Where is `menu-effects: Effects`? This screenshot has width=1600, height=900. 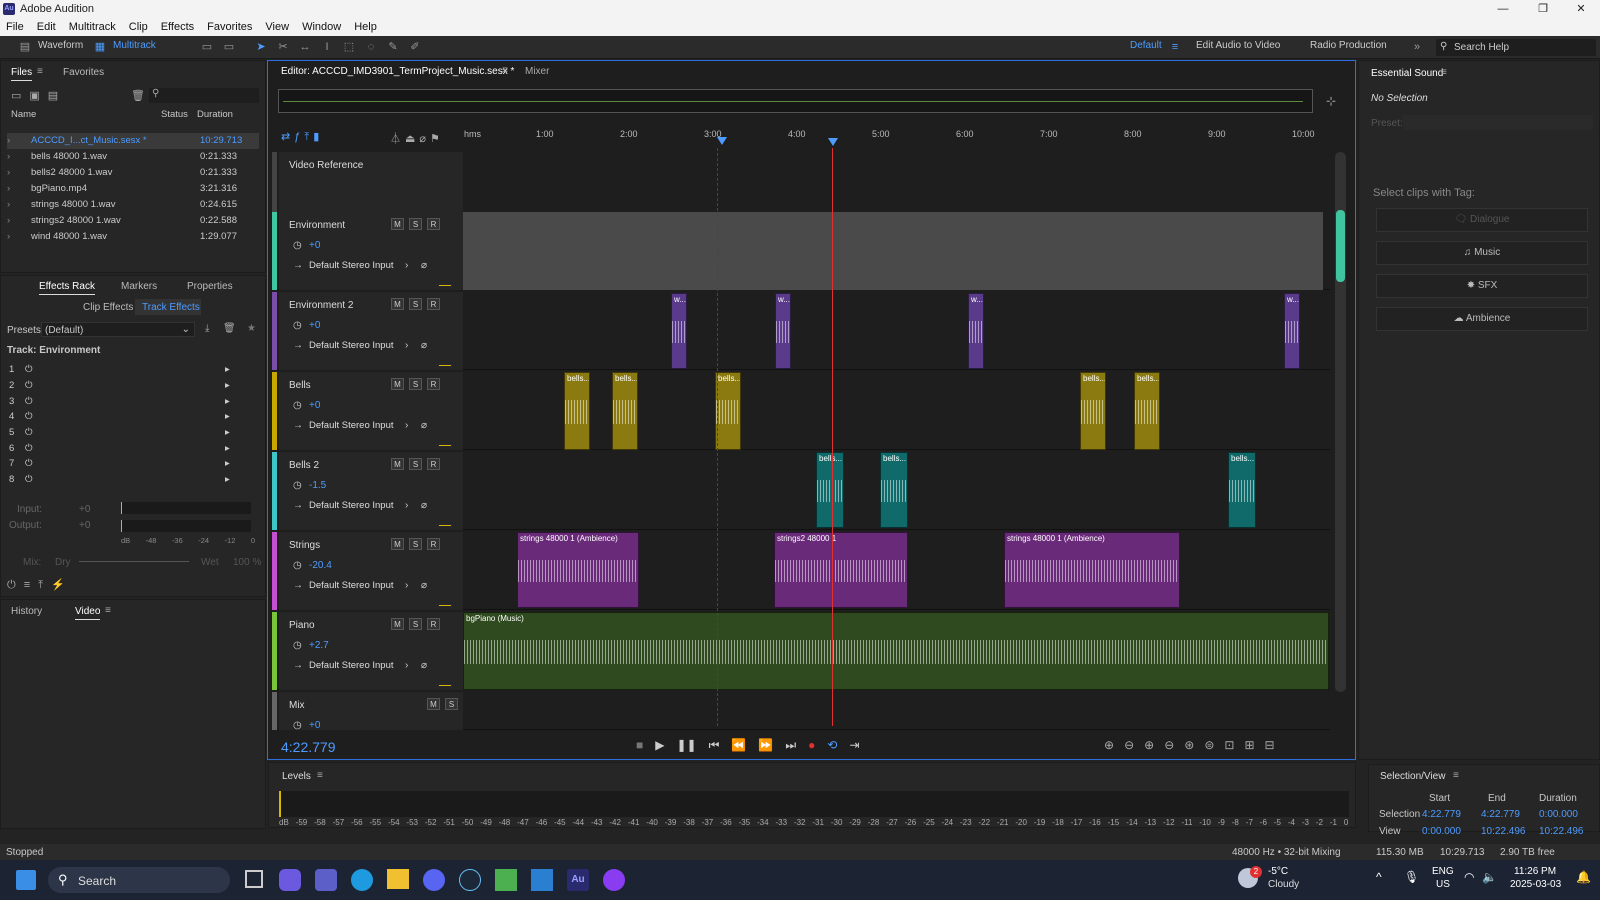 menu-effects: Effects is located at coordinates (177, 27).